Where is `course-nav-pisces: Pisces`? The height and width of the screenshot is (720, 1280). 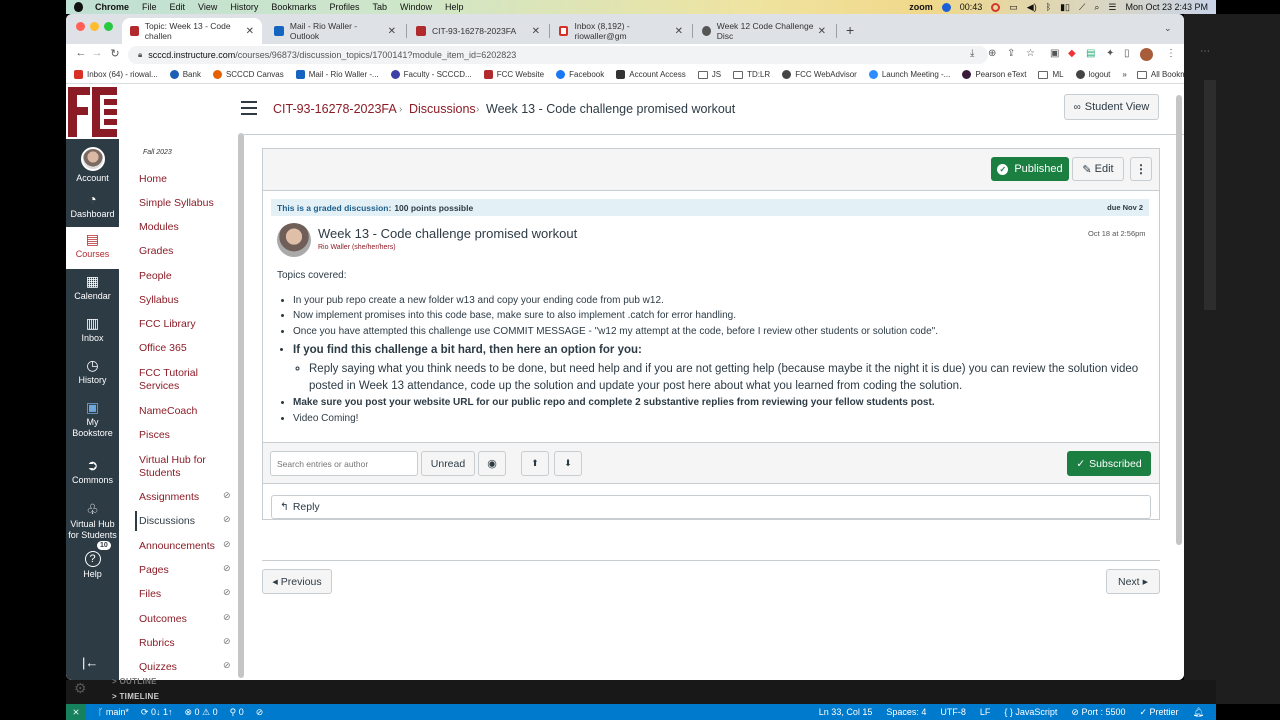 course-nav-pisces: Pisces is located at coordinates (186, 435).